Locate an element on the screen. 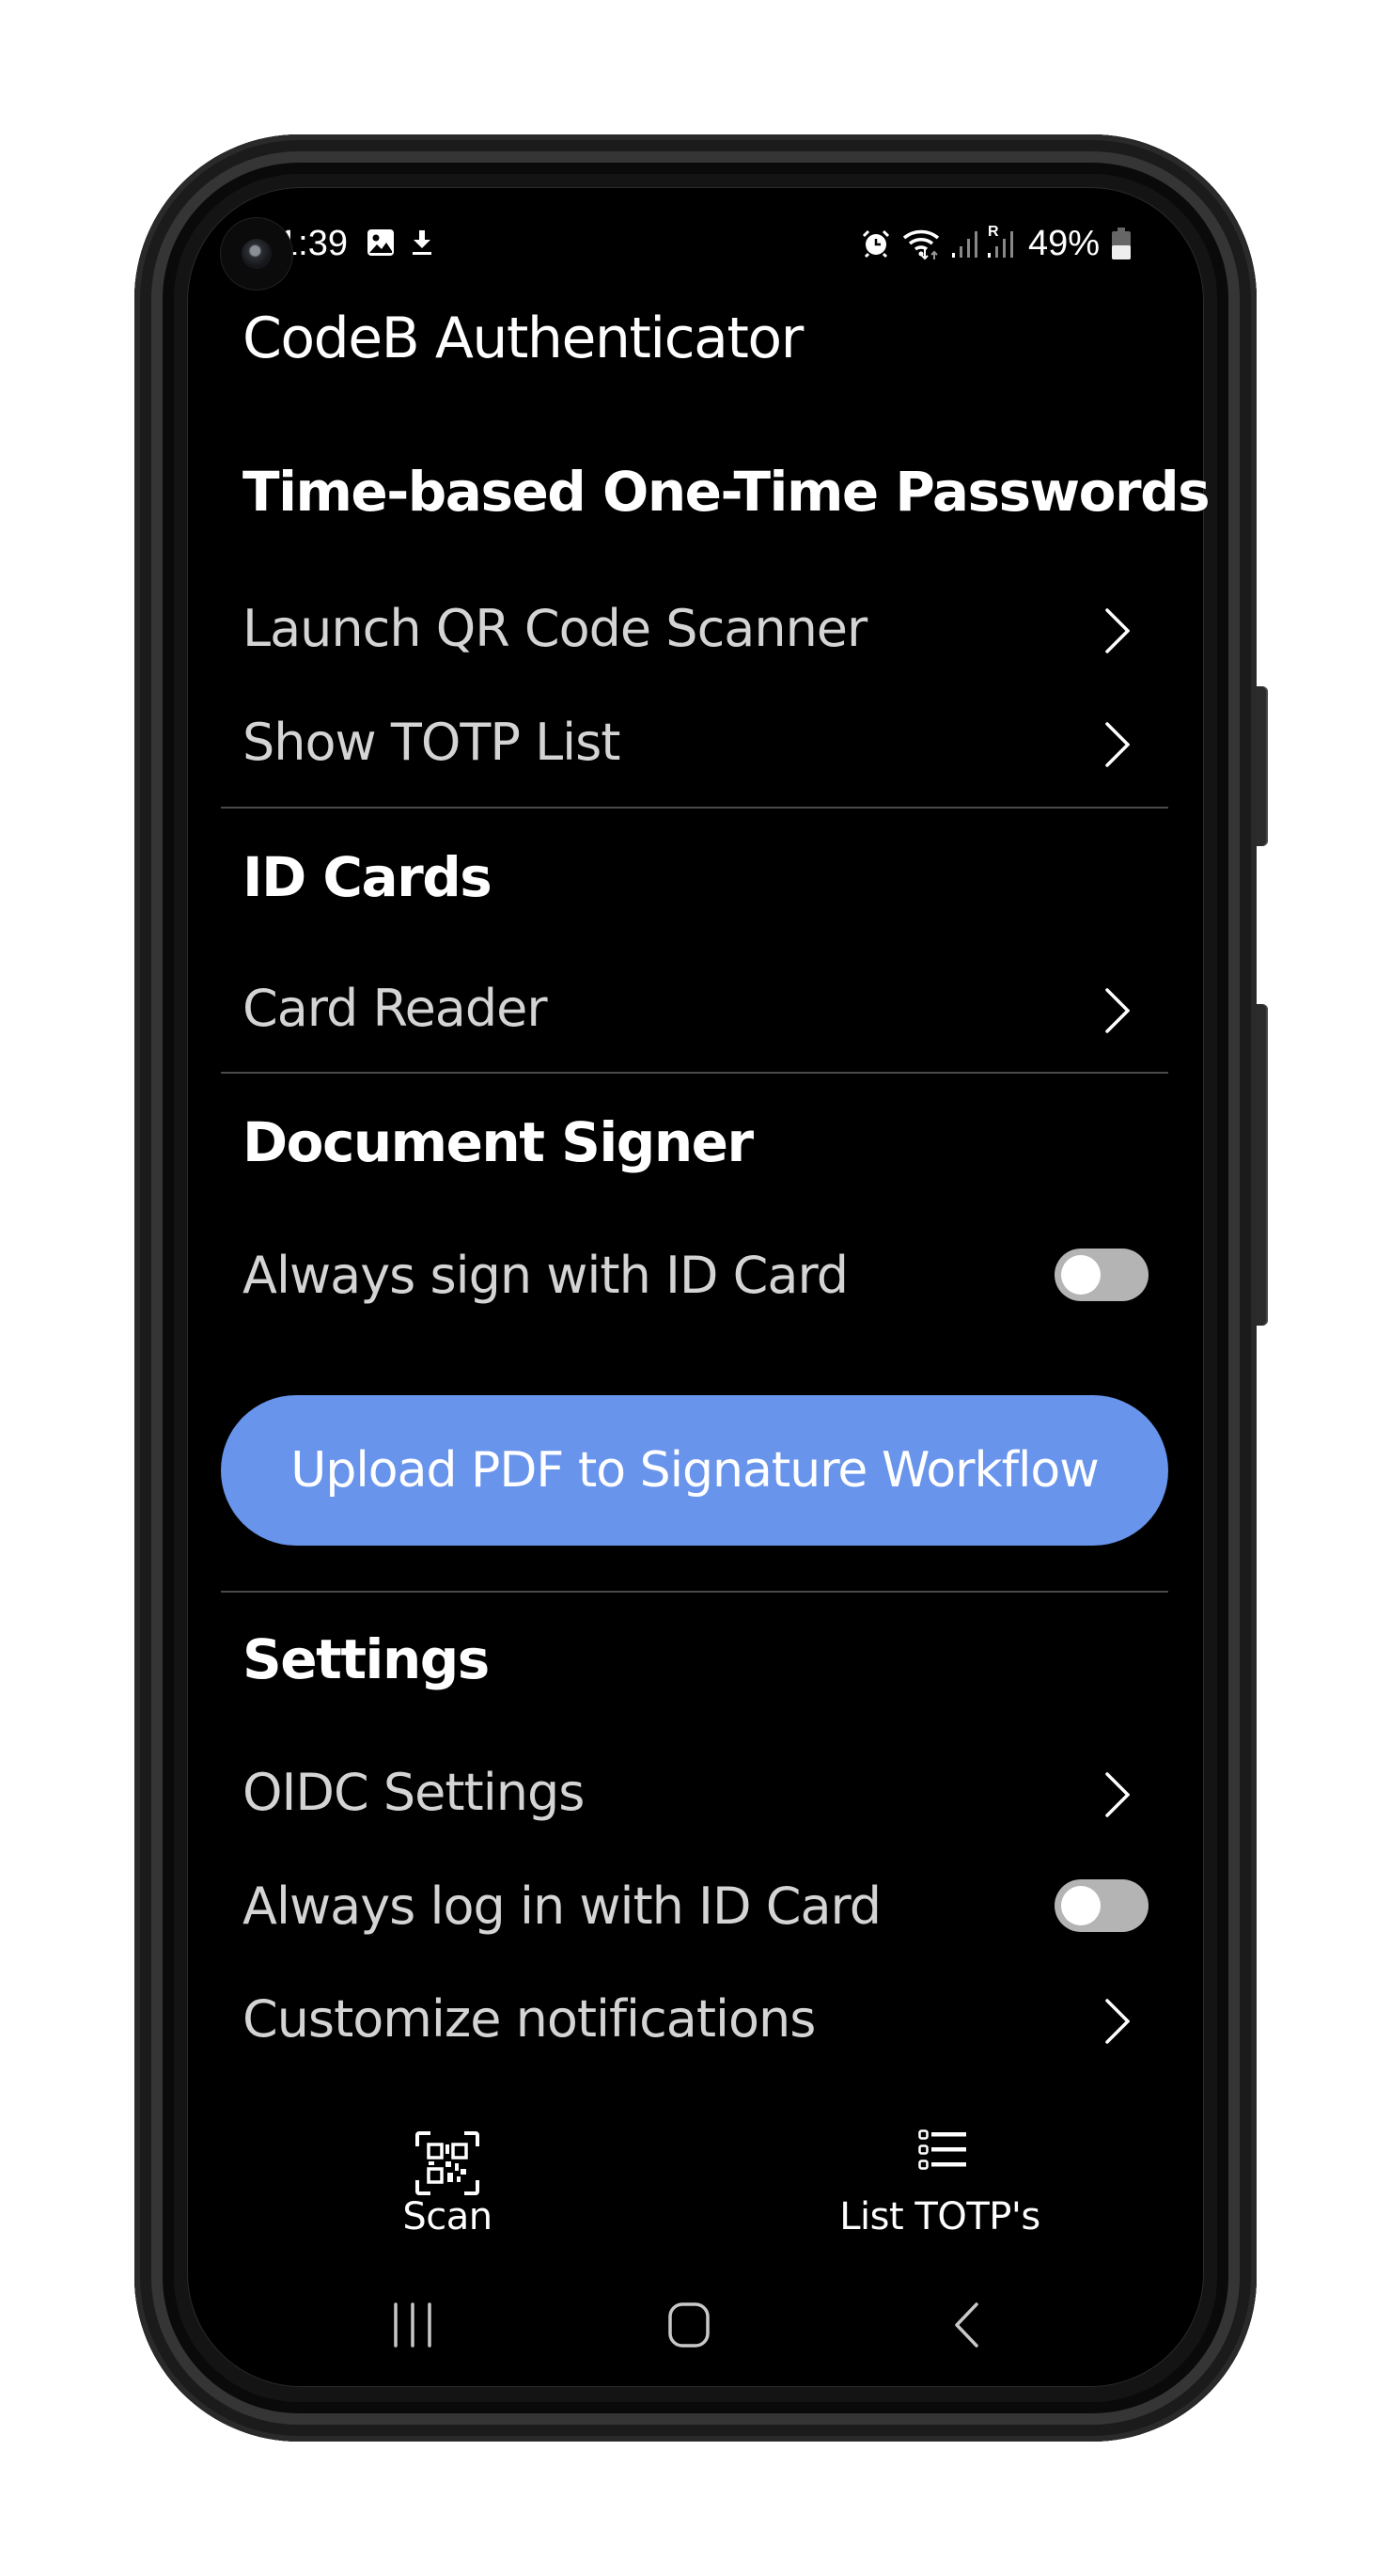 The width and height of the screenshot is (1391, 2576). always-log-in-with-id-card-toggle is located at coordinates (1102, 1906).